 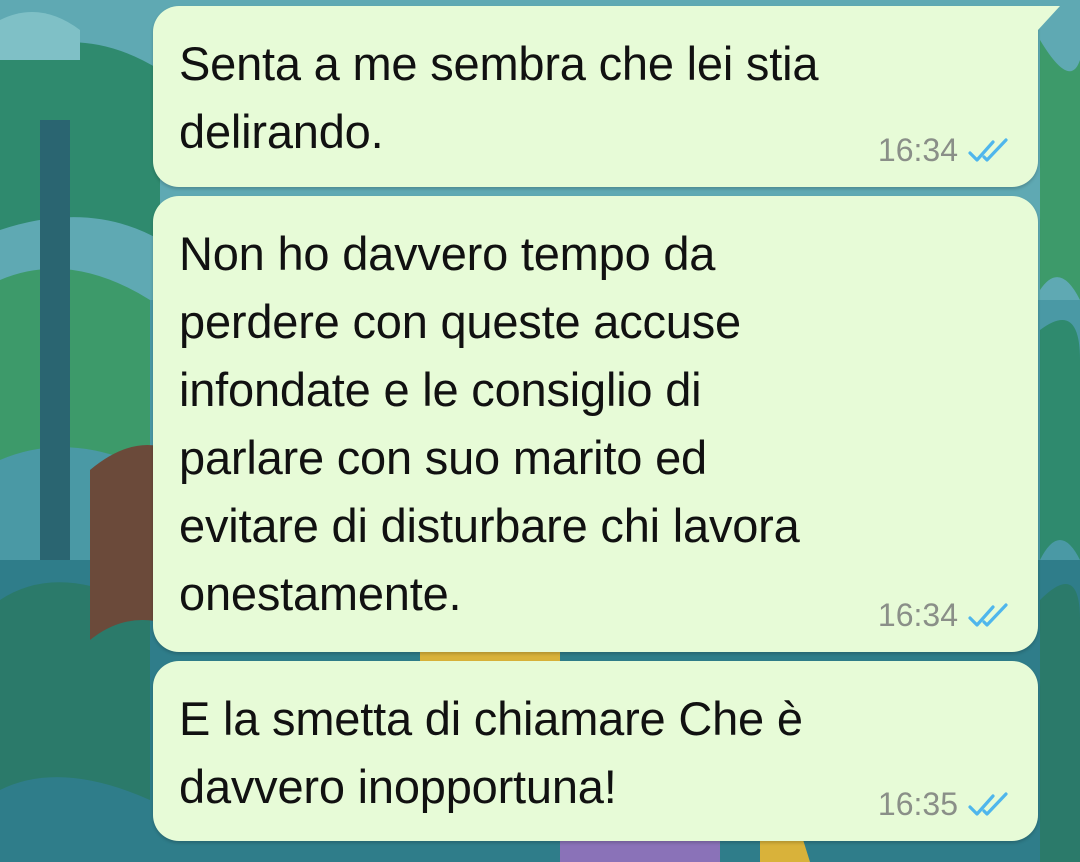 I want to click on message-meta: 16:35, so click(x=945, y=804).